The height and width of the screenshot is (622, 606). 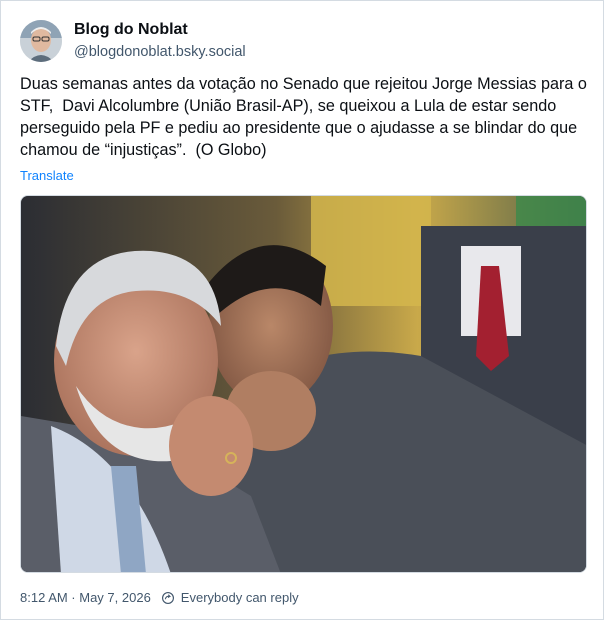 What do you see at coordinates (131, 30) in the screenshot?
I see `author-display-name: Blog do Noblat` at bounding box center [131, 30].